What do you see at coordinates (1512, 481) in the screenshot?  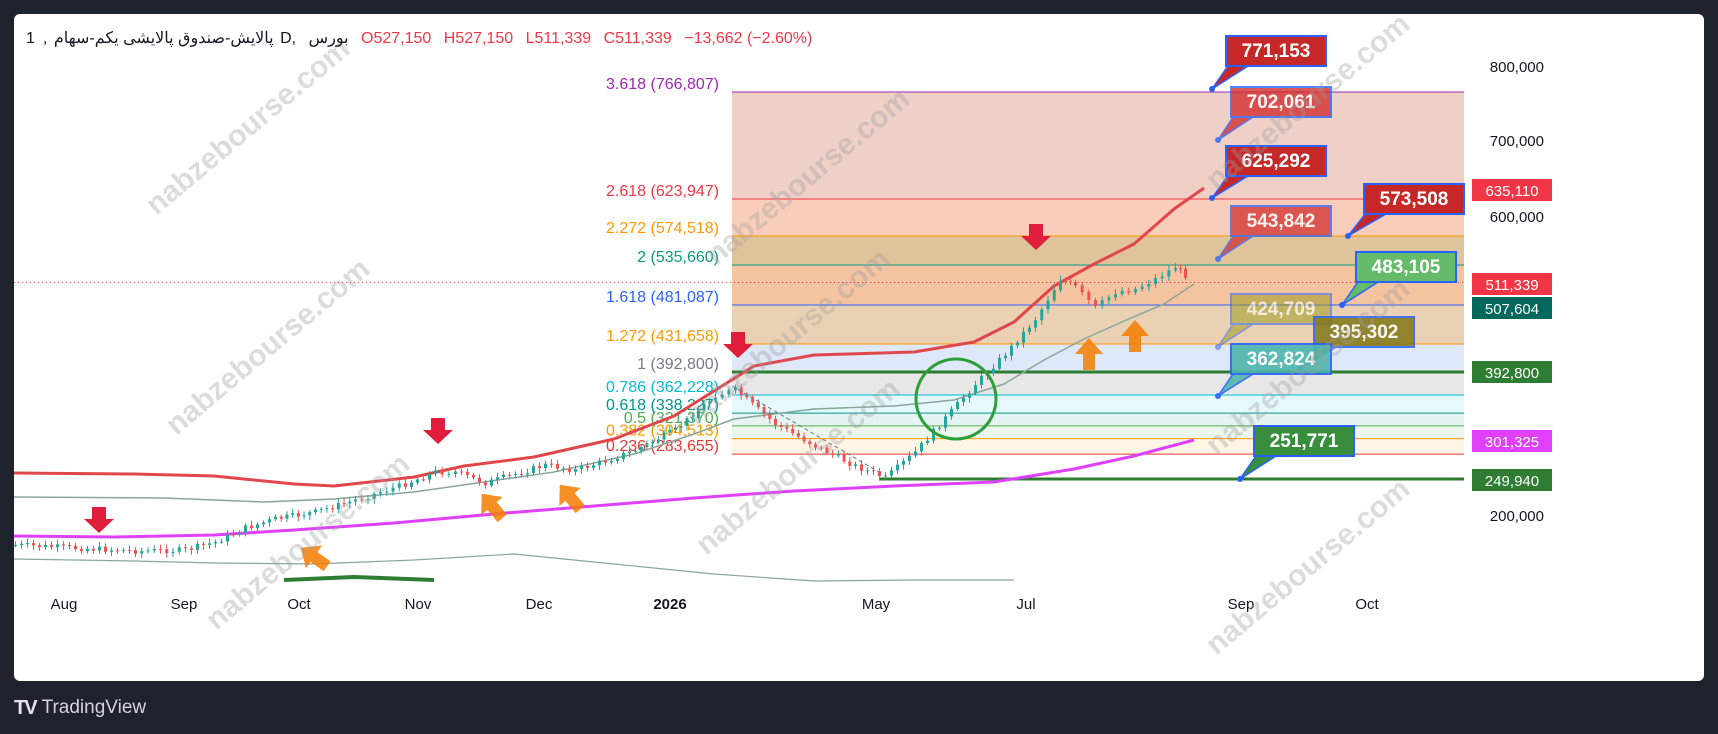 I see `price-tag-label: 249,940` at bounding box center [1512, 481].